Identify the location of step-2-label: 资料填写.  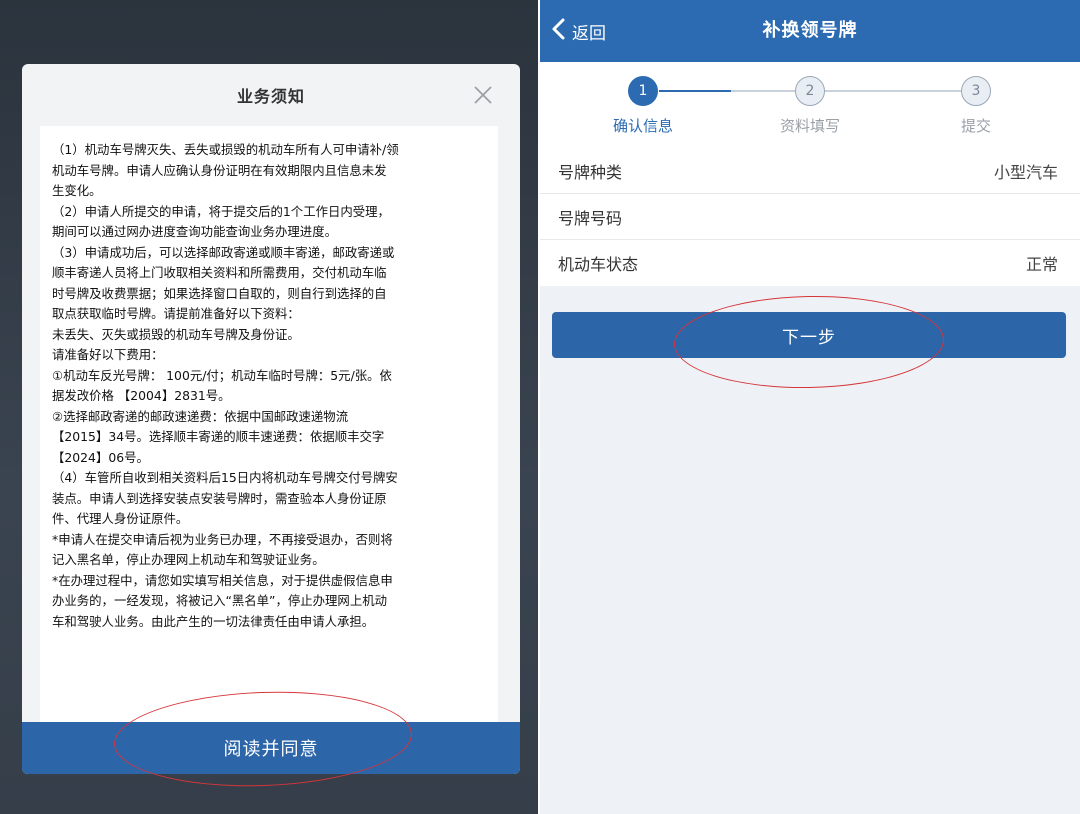
(809, 126).